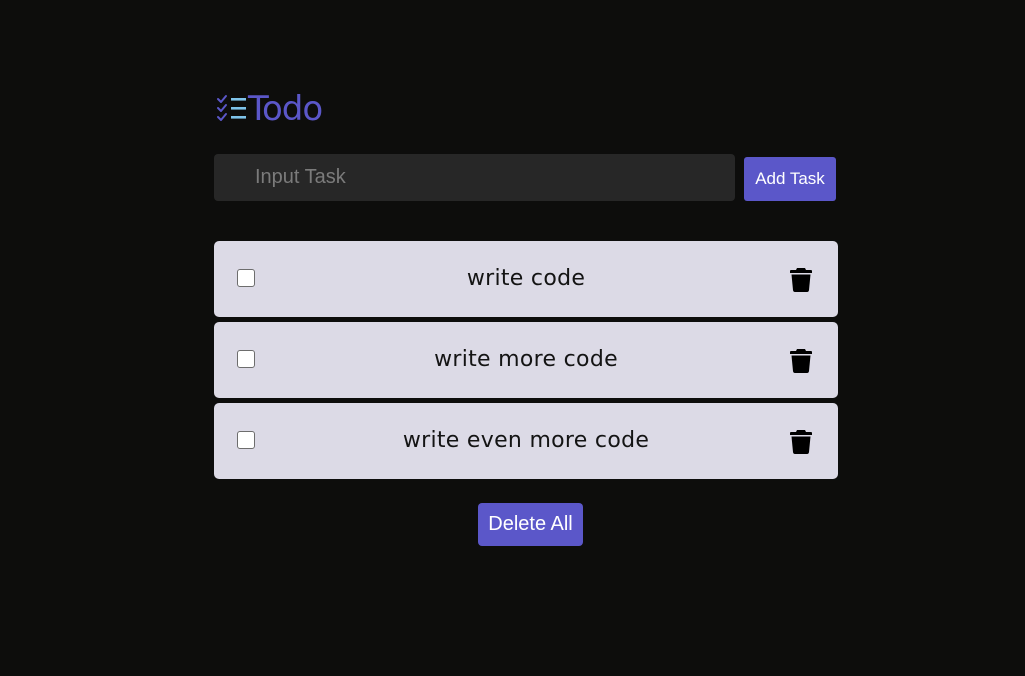 The width and height of the screenshot is (1025, 676). What do you see at coordinates (474, 177) in the screenshot?
I see `task-input` at bounding box center [474, 177].